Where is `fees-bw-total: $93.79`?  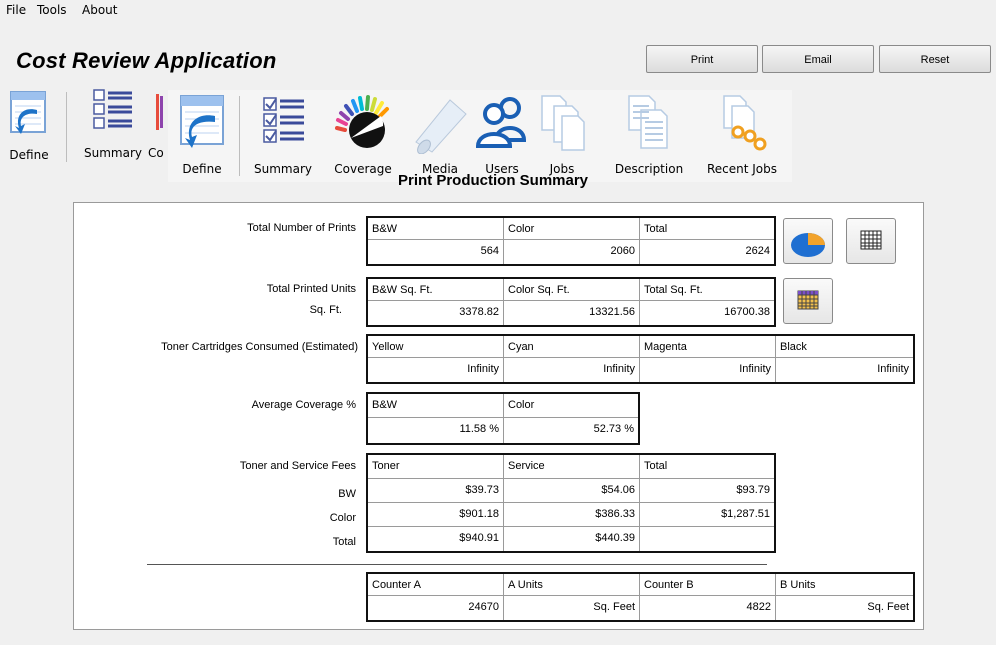
fees-bw-total: $93.79 is located at coordinates (707, 491).